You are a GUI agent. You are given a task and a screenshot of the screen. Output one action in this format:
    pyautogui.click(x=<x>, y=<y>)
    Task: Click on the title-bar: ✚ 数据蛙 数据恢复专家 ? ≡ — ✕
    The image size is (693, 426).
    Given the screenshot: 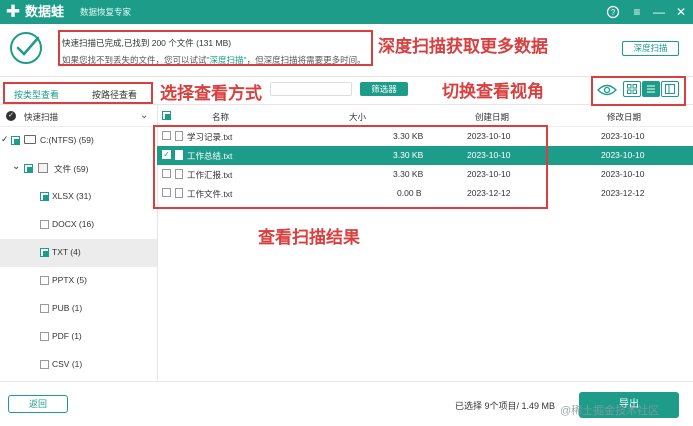 What is the action you would take?
    pyautogui.click(x=346, y=12)
    